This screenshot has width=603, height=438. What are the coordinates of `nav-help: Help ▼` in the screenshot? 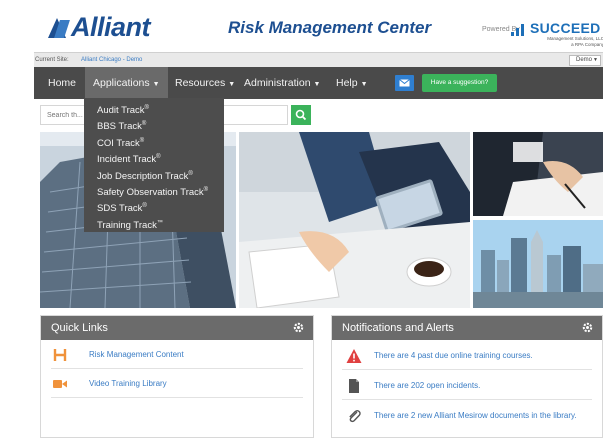 It's located at (352, 83).